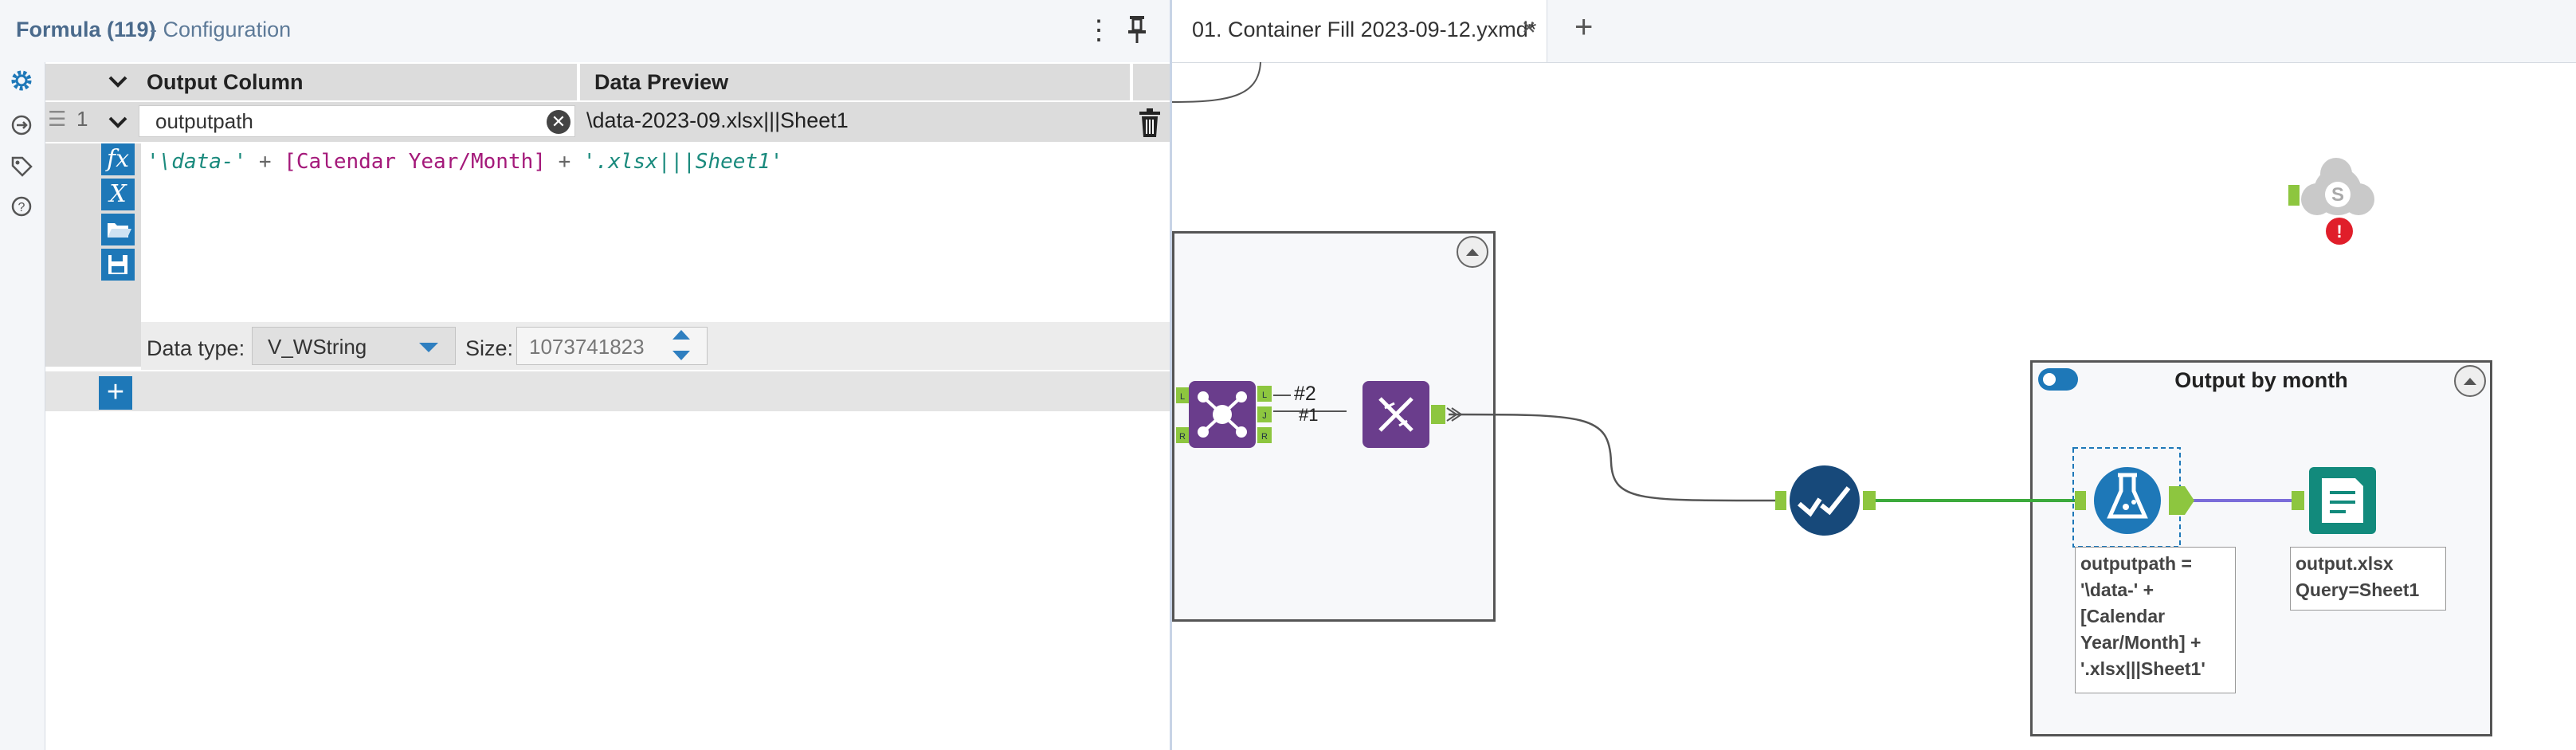 This screenshot has width=2576, height=750. I want to click on join-connection-label: #2, so click(1305, 394).